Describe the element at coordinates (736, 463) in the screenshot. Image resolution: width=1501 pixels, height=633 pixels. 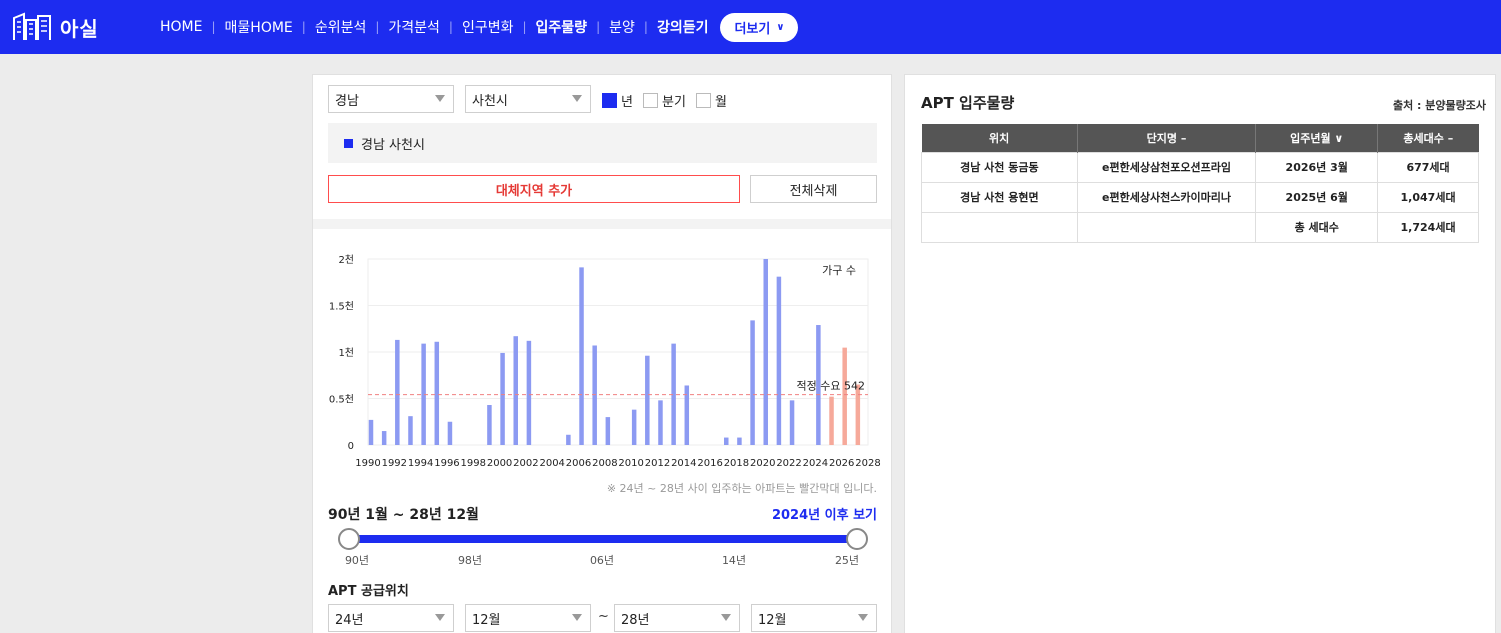
I see `x-tick-label: 2018` at that location.